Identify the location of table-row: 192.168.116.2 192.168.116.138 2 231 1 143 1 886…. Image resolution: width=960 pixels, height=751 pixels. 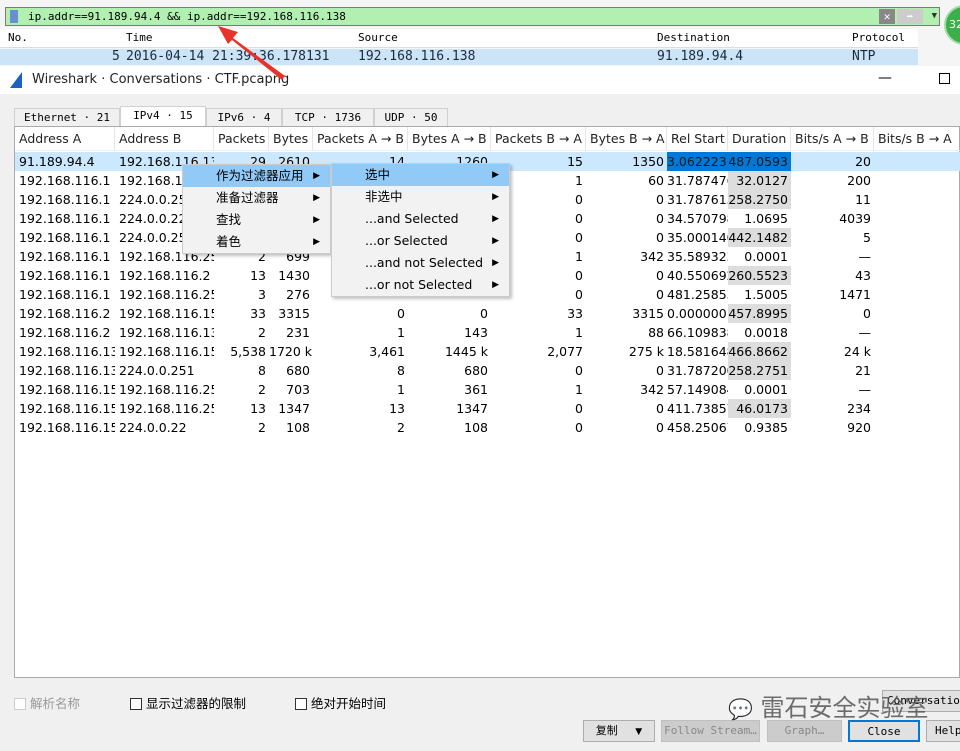
(487, 332).